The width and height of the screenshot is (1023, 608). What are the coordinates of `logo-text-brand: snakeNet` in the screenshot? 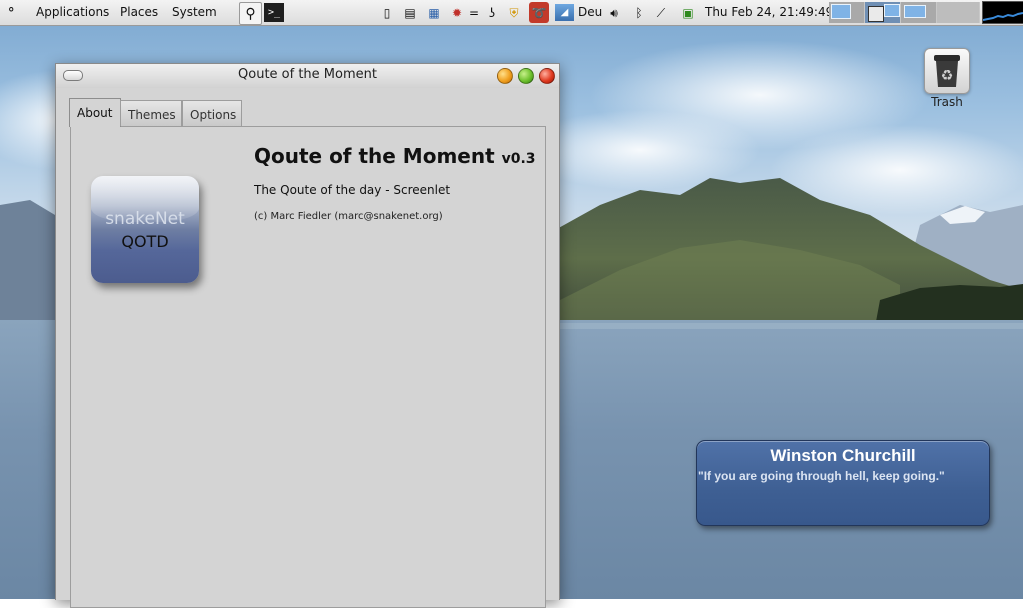 It's located at (145, 219).